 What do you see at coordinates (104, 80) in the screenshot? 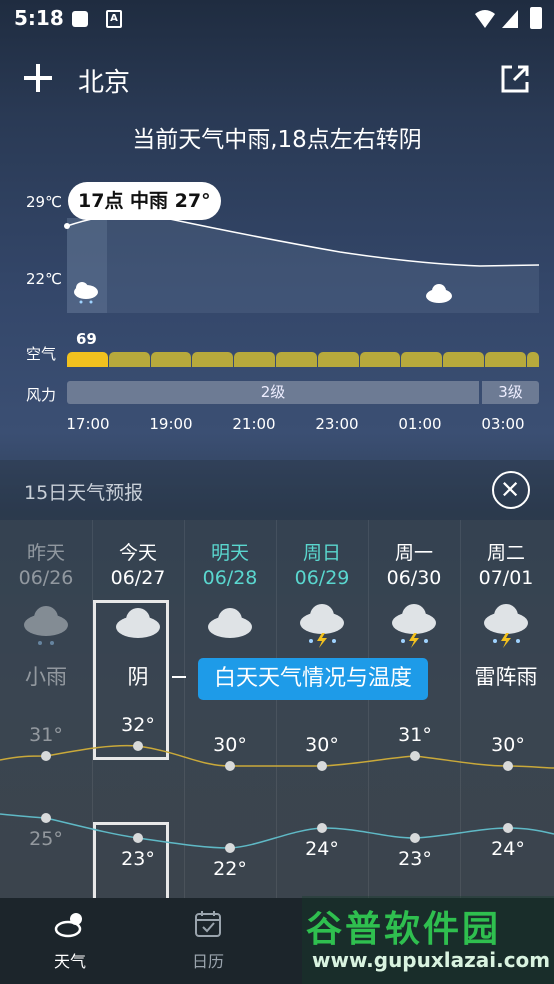
I see `city-name: 北京` at bounding box center [104, 80].